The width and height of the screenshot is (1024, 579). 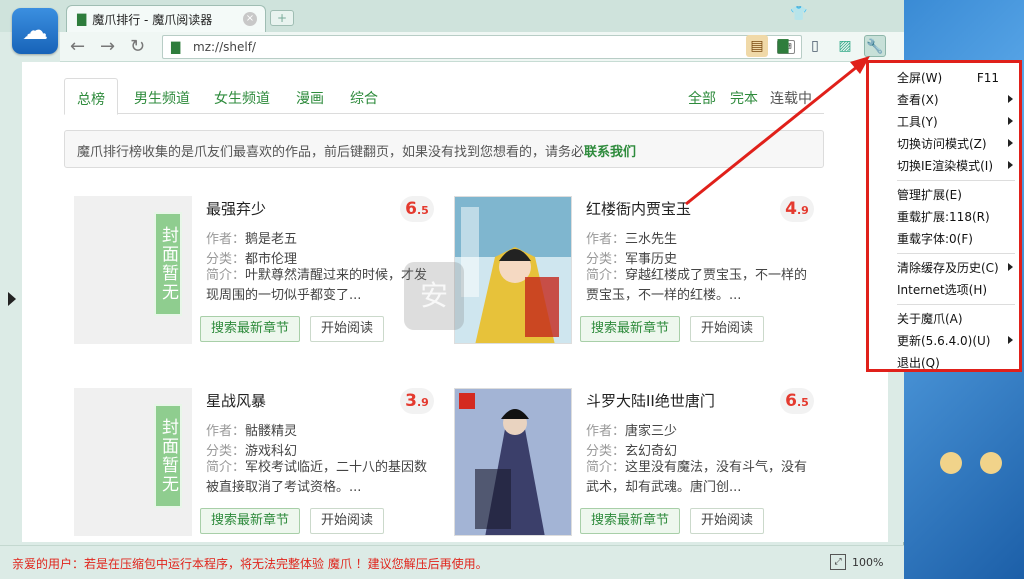 What do you see at coordinates (12, 299) in the screenshot?
I see `expand-left-icon` at bounding box center [12, 299].